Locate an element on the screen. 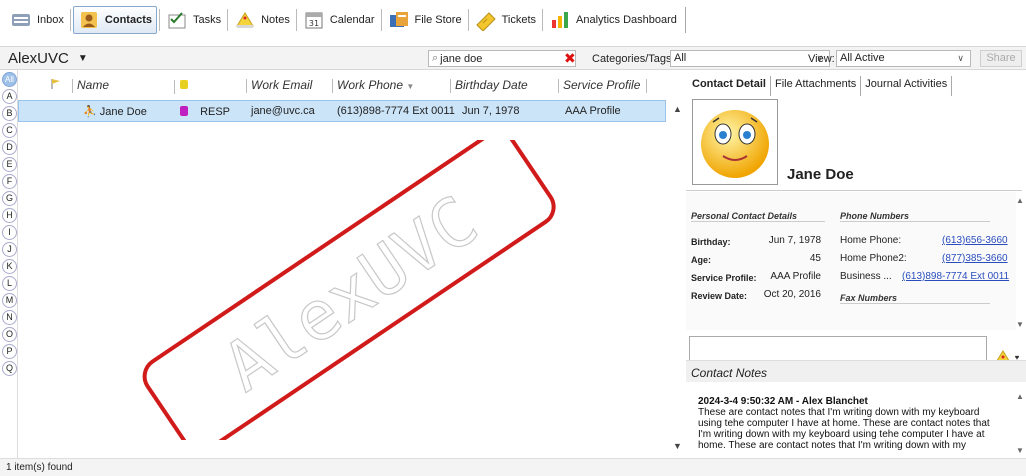 The width and height of the screenshot is (1026, 476). personal-details-title: Personal Contact Details is located at coordinates (758, 216).